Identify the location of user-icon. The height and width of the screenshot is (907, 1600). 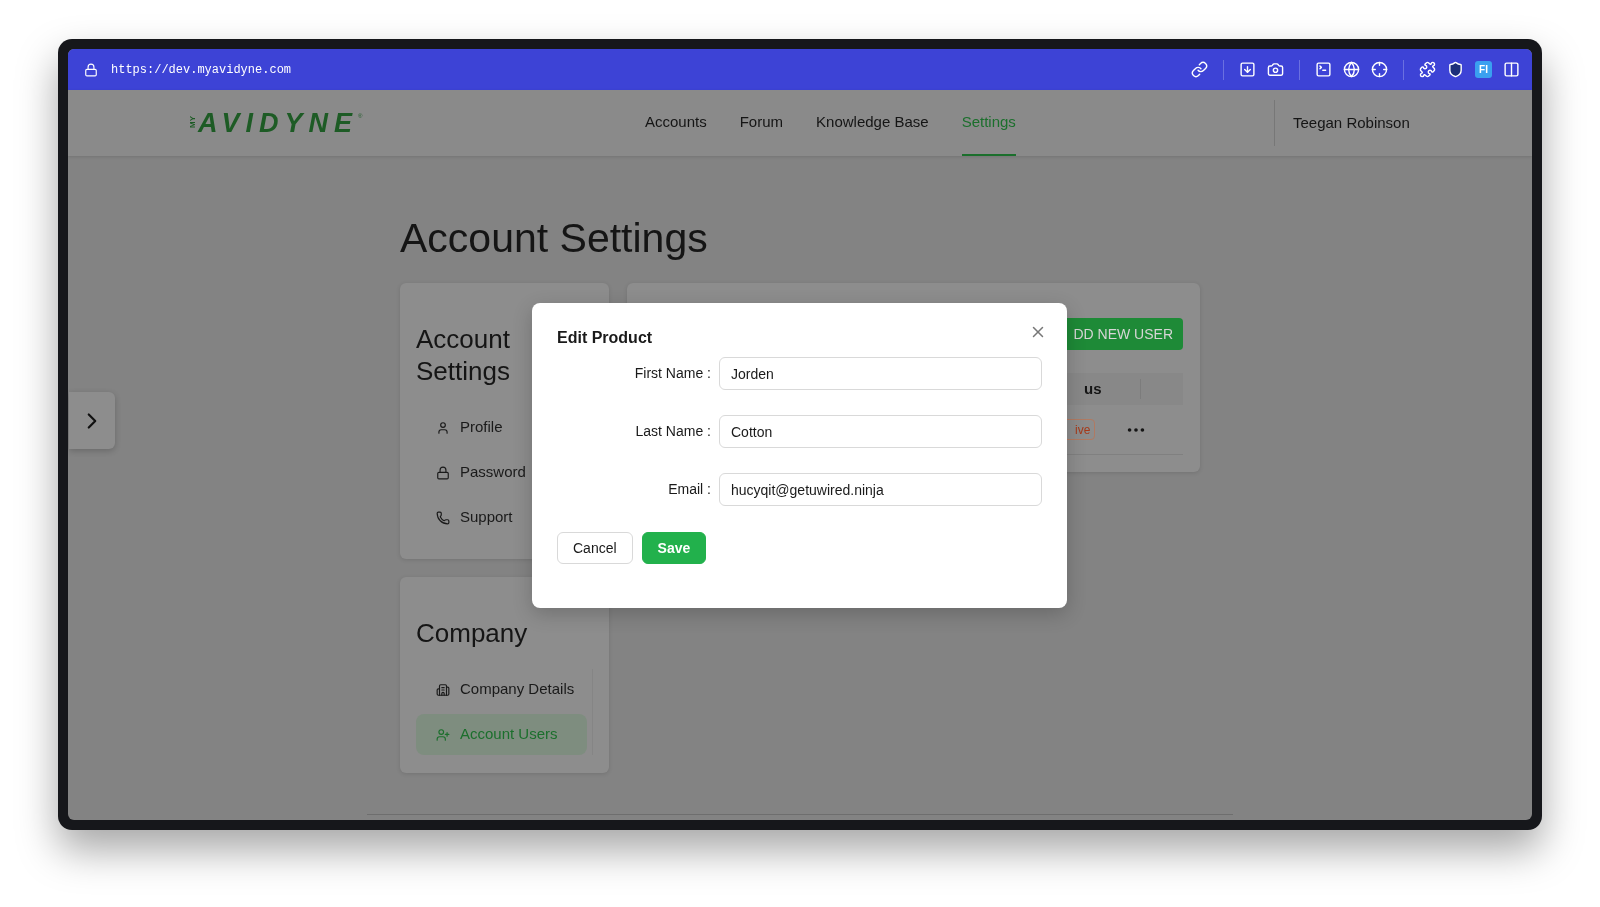
(443, 427).